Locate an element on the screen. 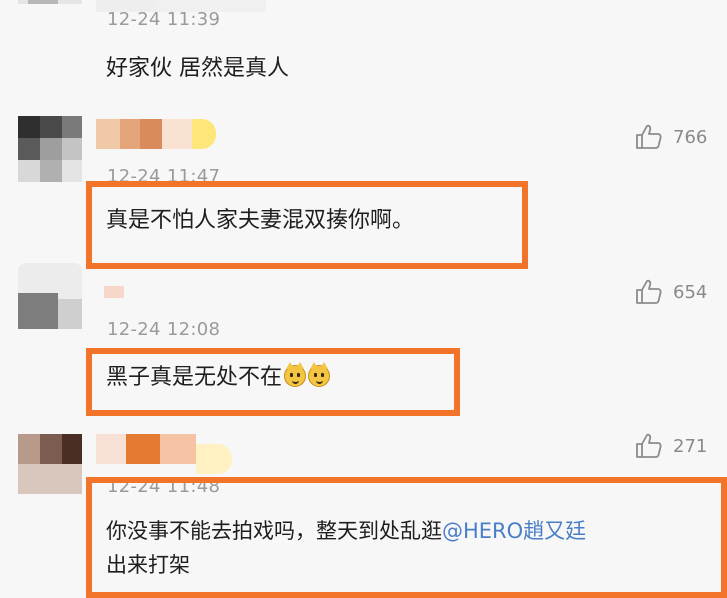  comment-timestamp: 12-24 12:08 is located at coordinates (164, 329).